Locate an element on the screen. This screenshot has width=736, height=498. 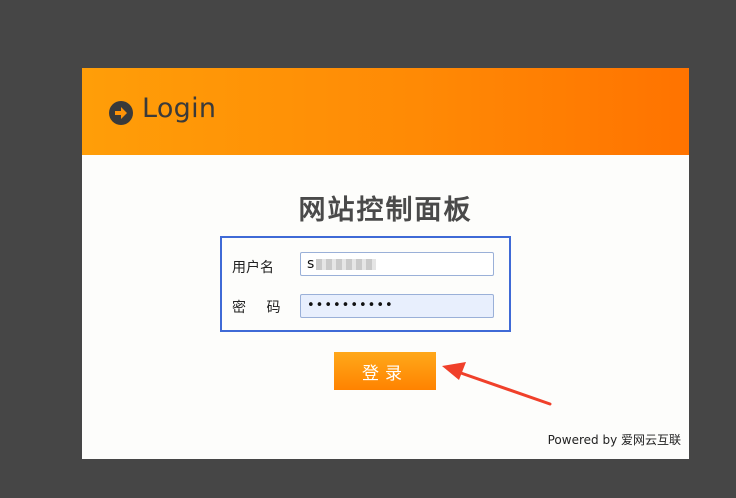
username-label: 用户名 is located at coordinates (253, 268).